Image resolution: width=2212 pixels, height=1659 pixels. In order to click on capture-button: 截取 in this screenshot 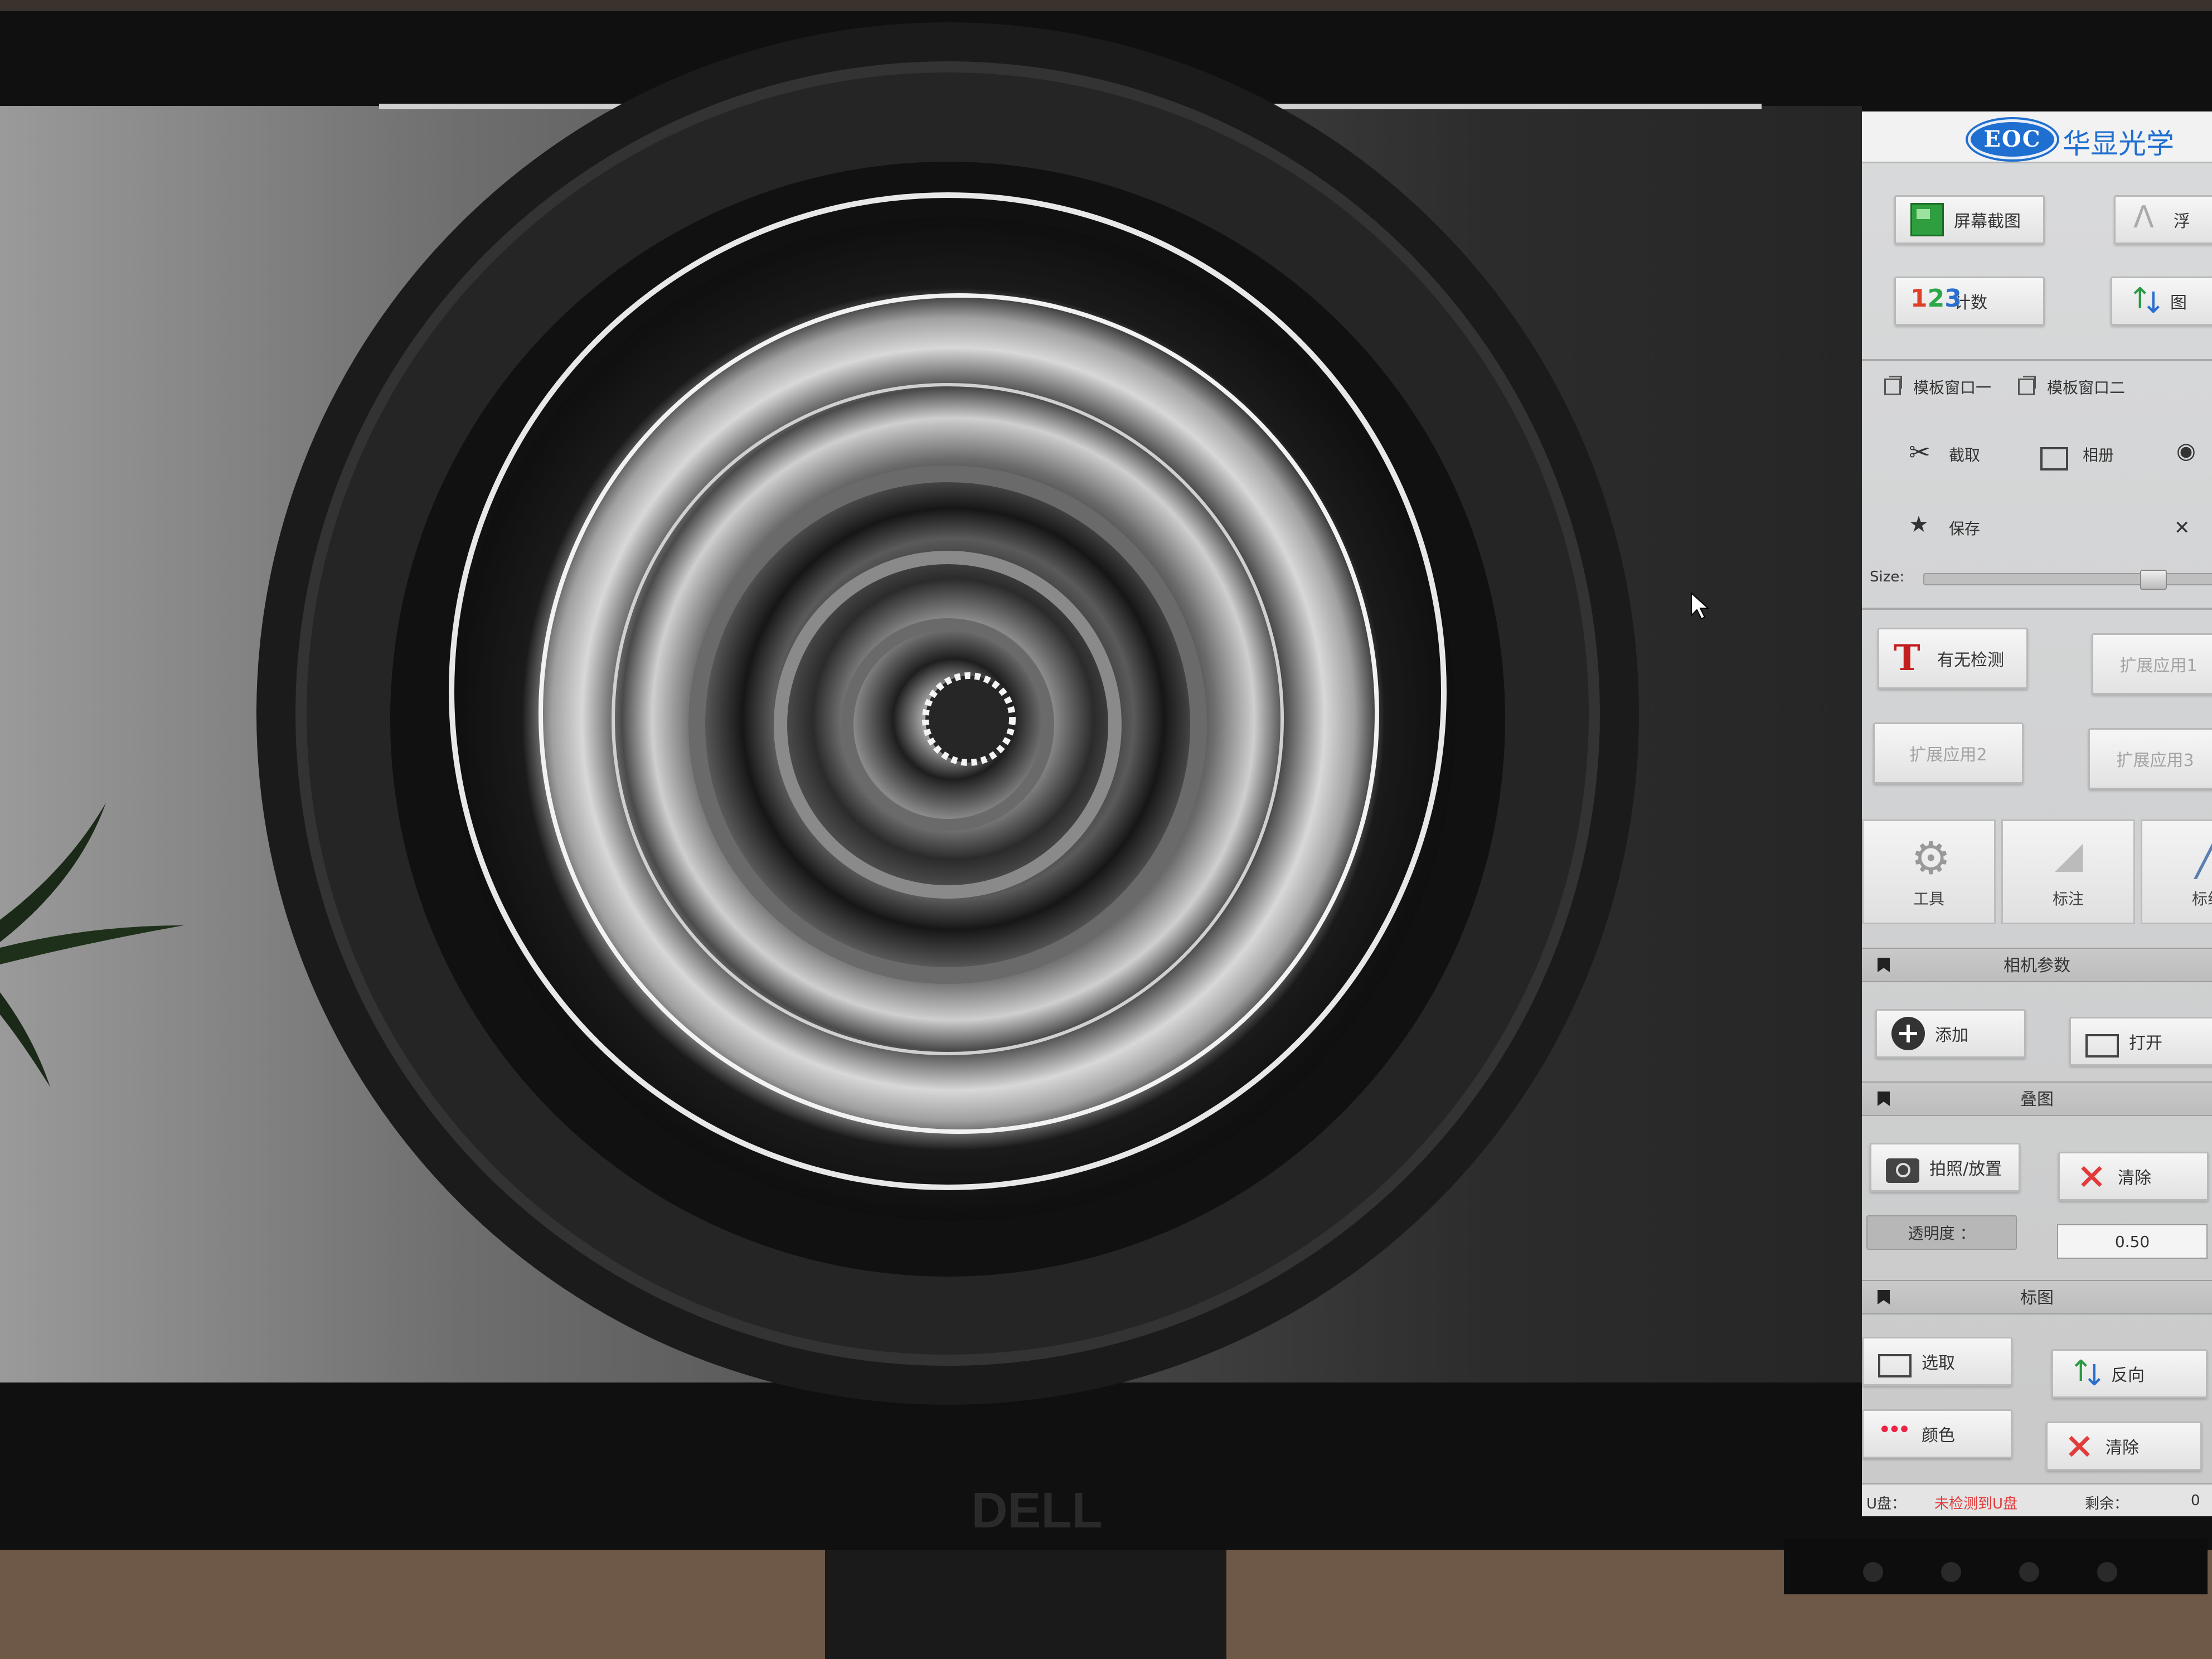, I will do `click(1943, 455)`.